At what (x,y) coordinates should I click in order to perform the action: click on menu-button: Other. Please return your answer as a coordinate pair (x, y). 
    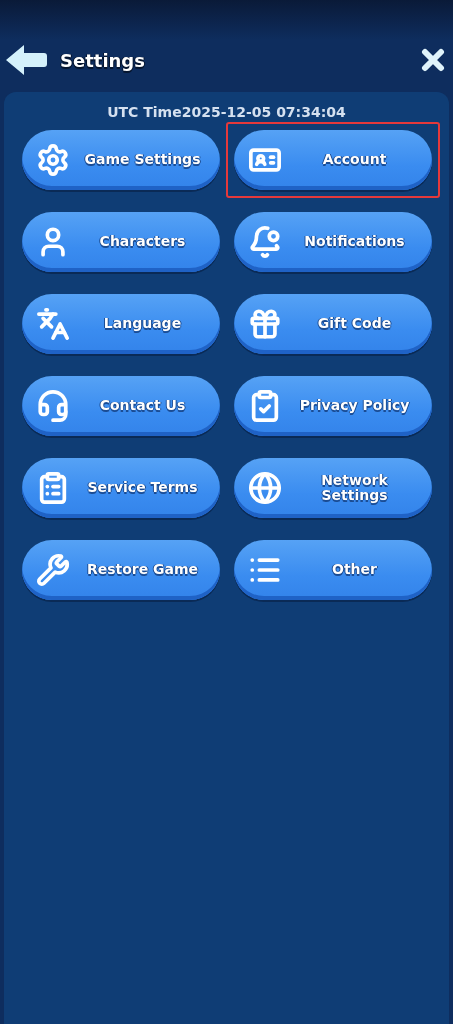
    Looking at the image, I should click on (332, 570).